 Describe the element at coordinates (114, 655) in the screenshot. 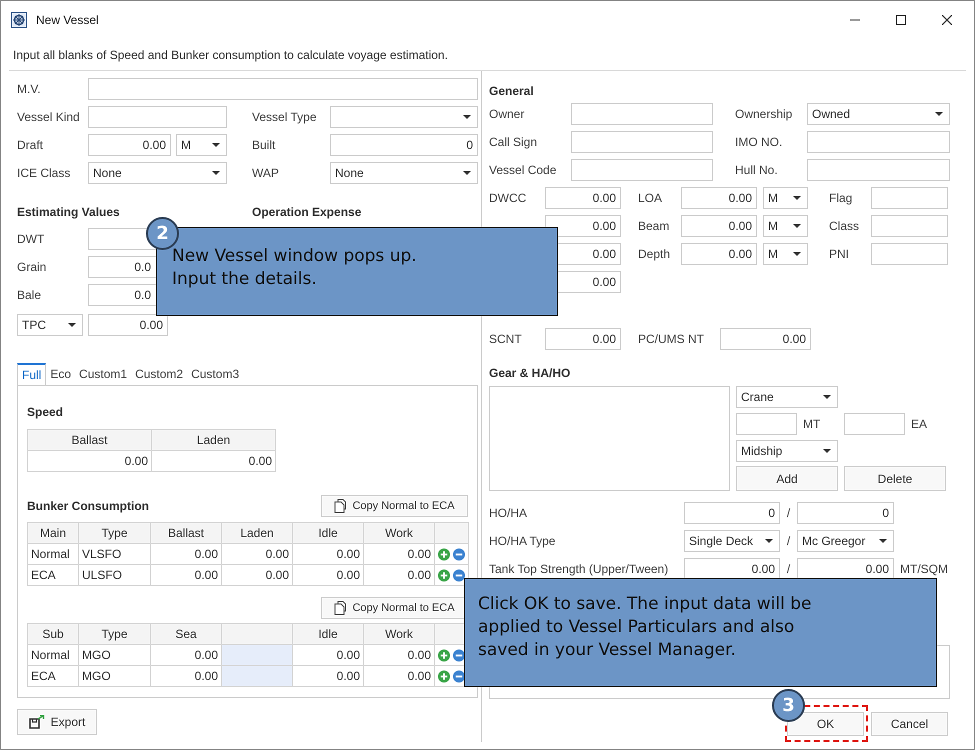

I see `table-cell: MGO` at that location.